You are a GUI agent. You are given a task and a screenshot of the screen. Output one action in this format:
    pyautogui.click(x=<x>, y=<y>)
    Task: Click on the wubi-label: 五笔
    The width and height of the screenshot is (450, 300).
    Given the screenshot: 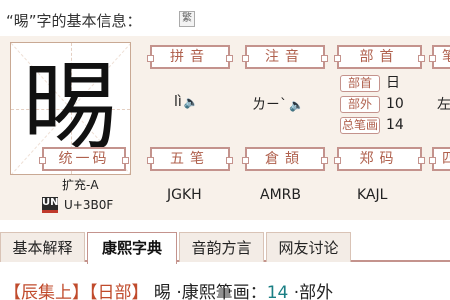 What is the action you would take?
    pyautogui.click(x=190, y=159)
    